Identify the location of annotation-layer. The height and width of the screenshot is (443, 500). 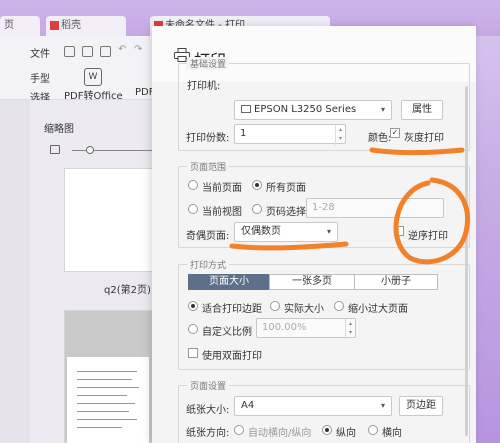
(349, 206).